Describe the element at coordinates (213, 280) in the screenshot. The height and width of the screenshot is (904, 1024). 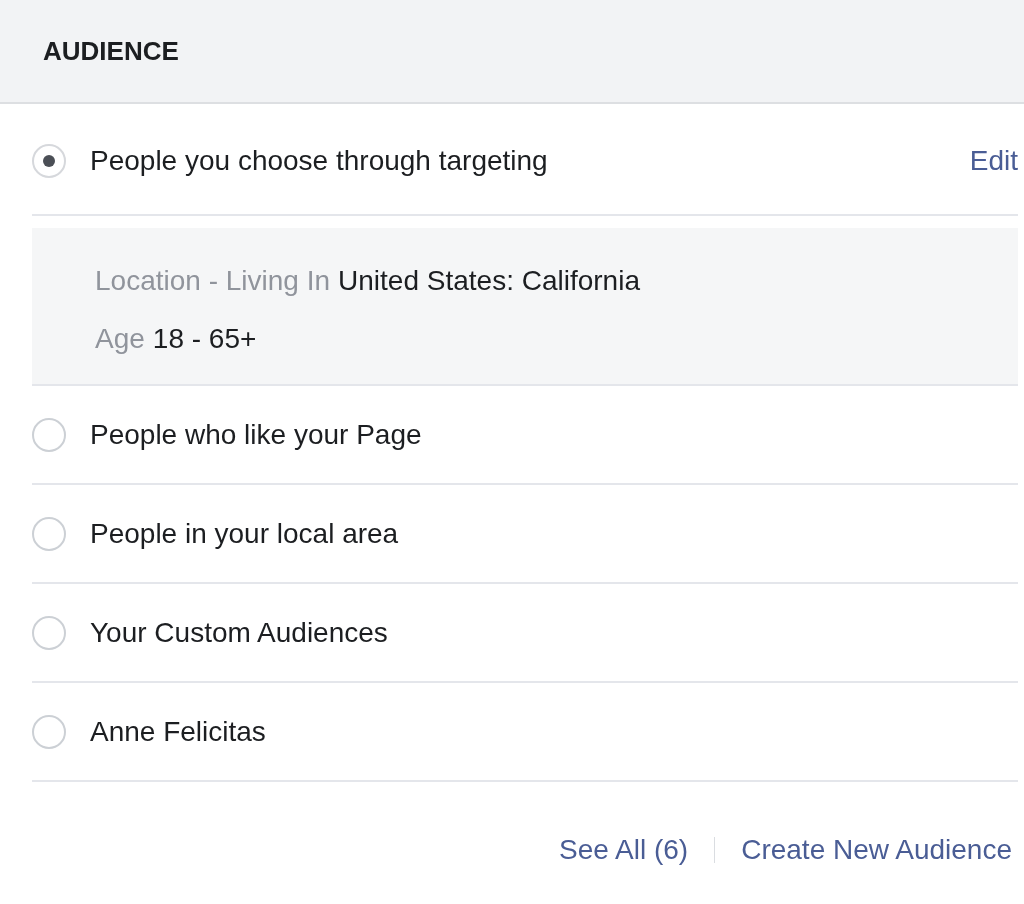
I see `detail-label: Location - Living In` at that location.